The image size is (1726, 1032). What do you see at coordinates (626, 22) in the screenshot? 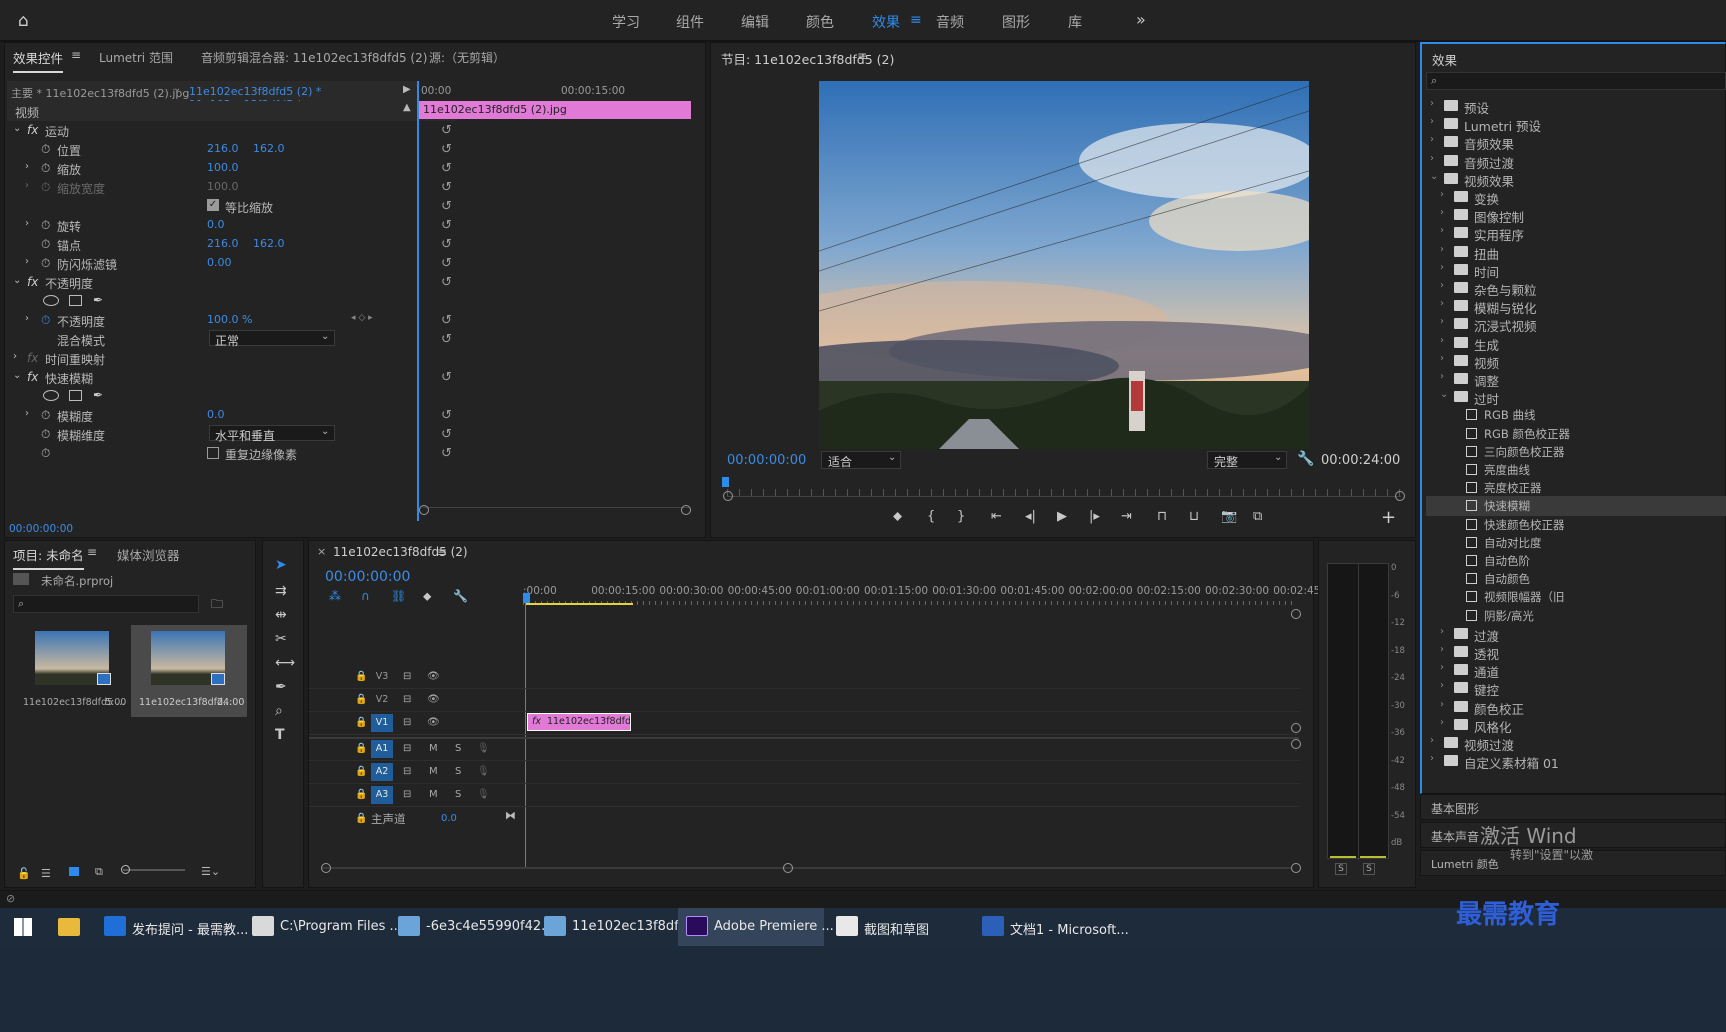
I see `workspace-tab-0: 学习` at bounding box center [626, 22].